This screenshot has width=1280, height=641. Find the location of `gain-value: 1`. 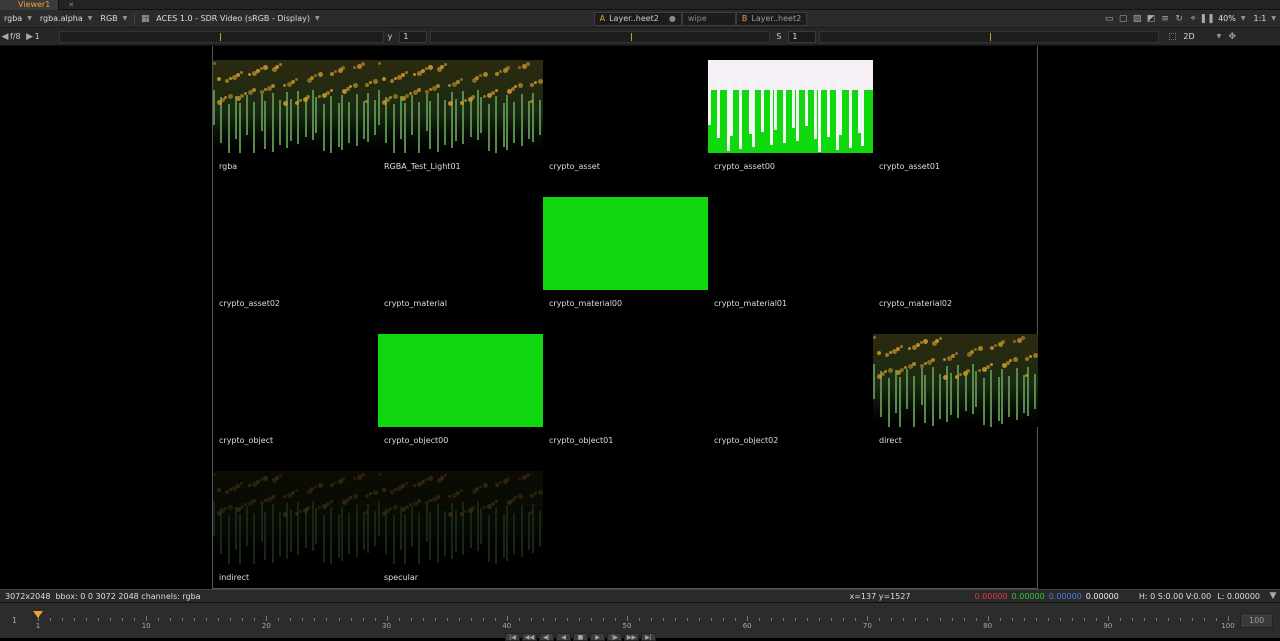

gain-value: 1 is located at coordinates (44, 36).